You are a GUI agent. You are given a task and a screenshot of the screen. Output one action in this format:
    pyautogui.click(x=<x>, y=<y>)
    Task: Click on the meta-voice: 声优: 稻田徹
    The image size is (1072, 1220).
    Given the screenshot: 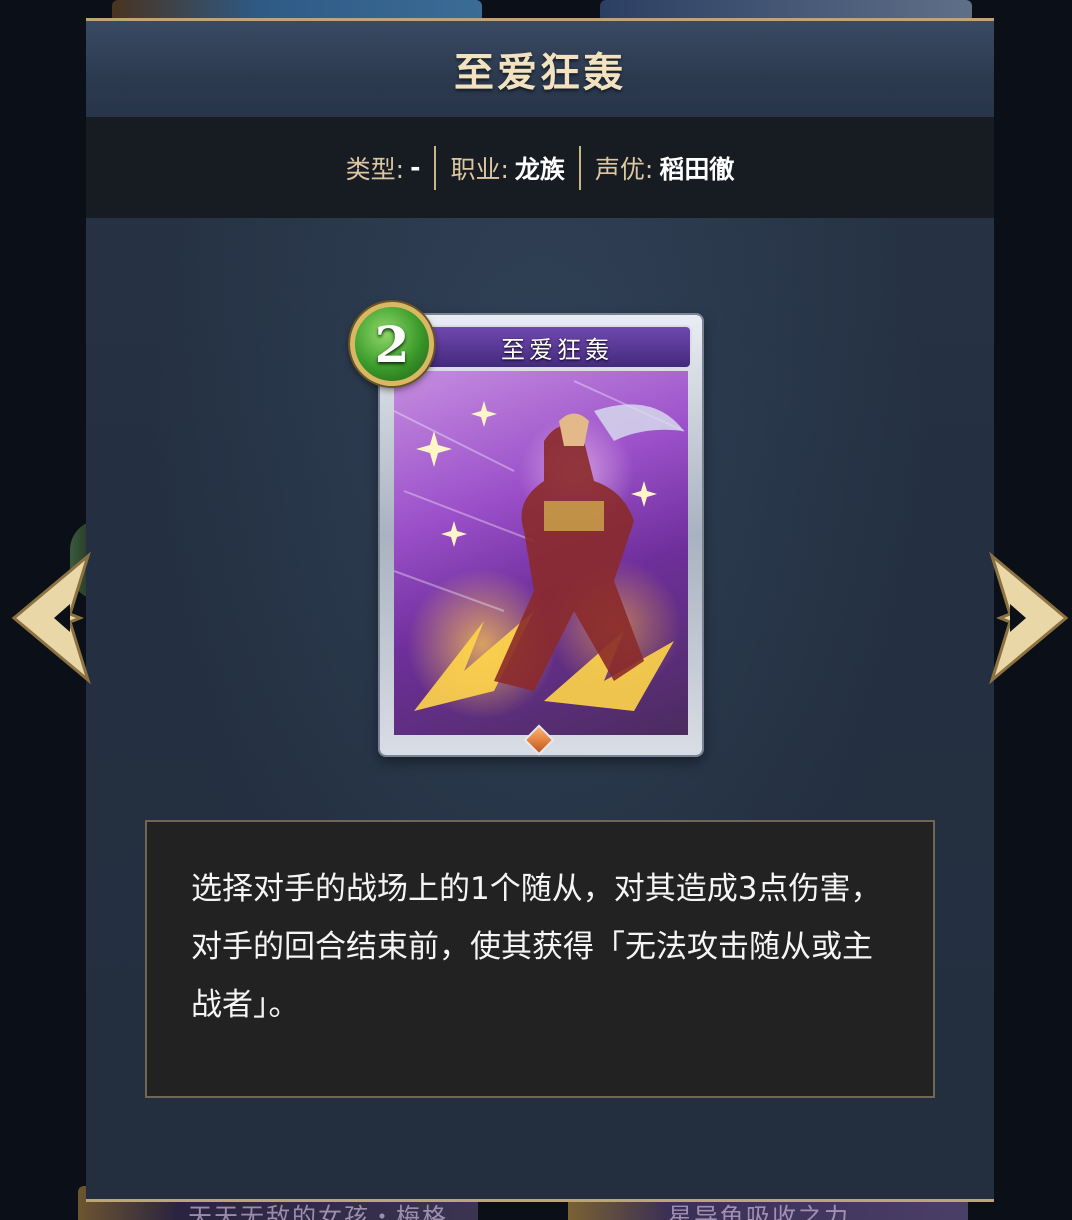 What is the action you would take?
    pyautogui.click(x=664, y=168)
    